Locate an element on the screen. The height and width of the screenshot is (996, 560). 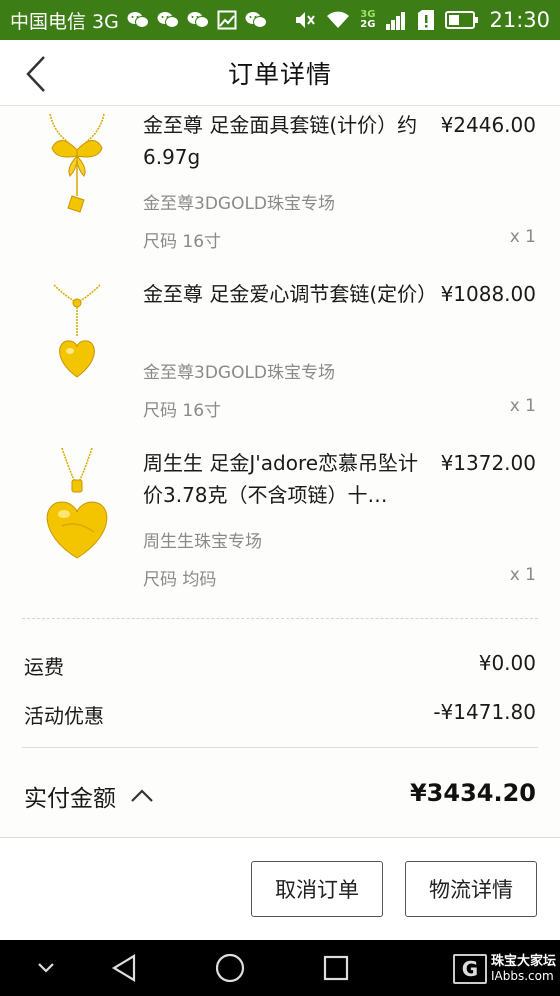
product-price: ¥1372.00 is located at coordinates (488, 463).